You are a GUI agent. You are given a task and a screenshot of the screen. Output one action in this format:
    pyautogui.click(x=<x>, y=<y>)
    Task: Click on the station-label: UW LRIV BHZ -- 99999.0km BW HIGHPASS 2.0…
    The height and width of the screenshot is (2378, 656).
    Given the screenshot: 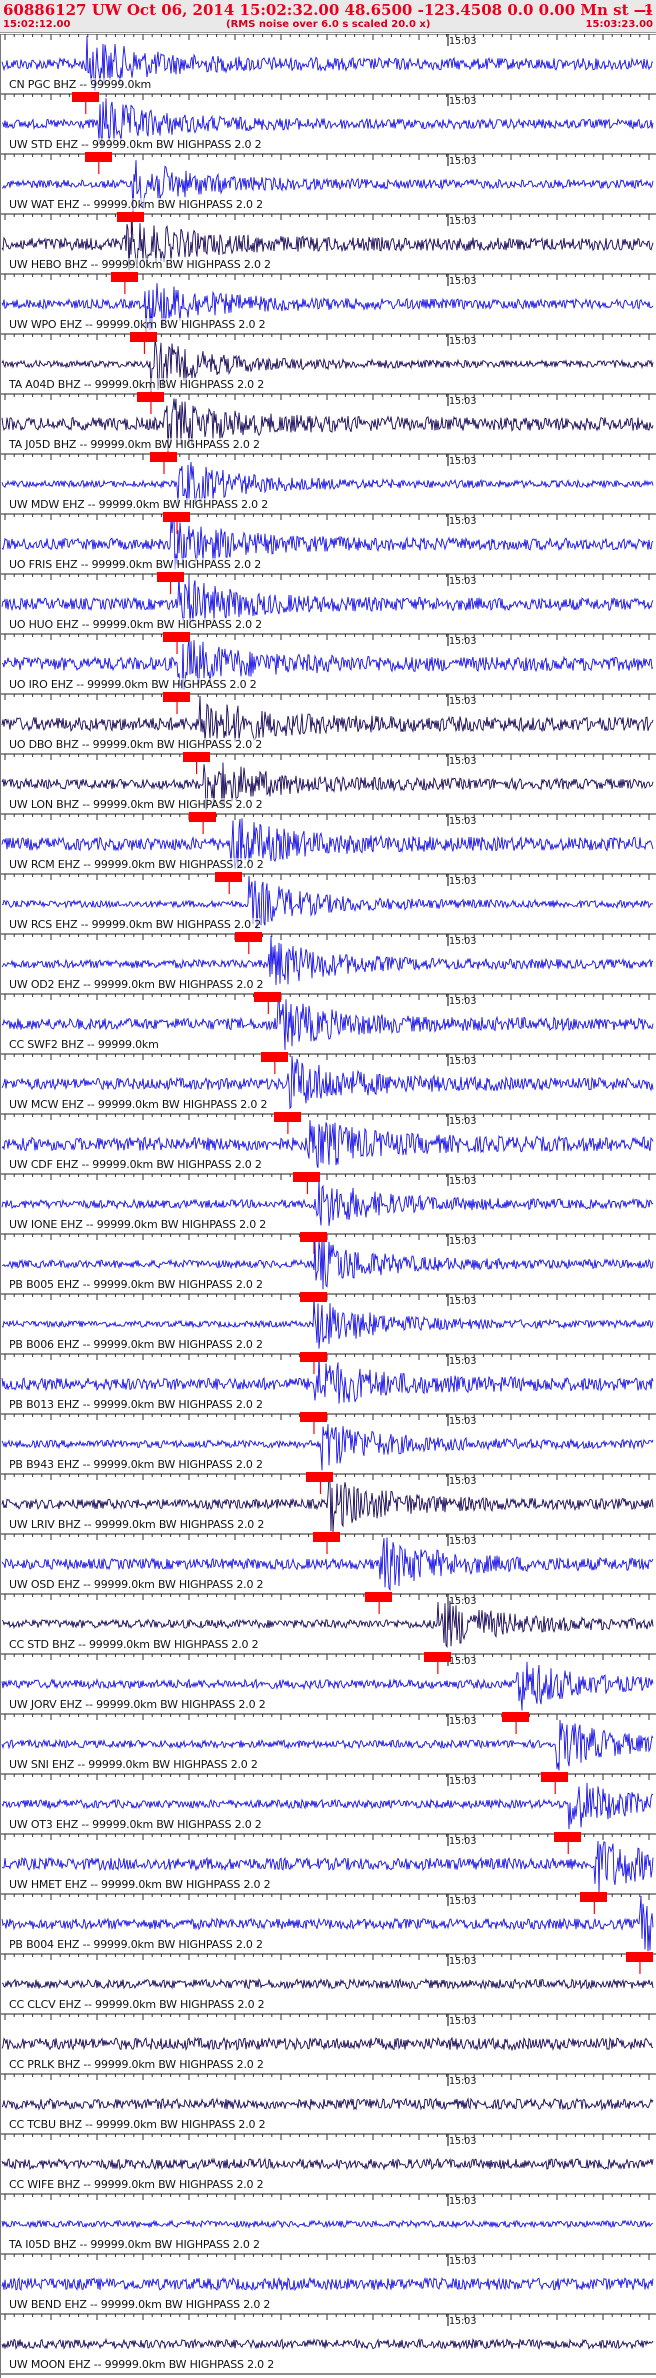 What is the action you would take?
    pyautogui.click(x=137, y=1524)
    